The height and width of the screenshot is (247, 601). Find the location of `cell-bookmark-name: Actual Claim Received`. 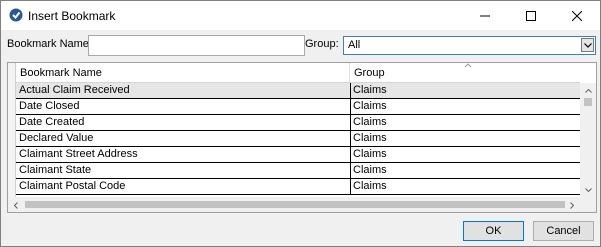

cell-bookmark-name: Actual Claim Received is located at coordinates (74, 90).